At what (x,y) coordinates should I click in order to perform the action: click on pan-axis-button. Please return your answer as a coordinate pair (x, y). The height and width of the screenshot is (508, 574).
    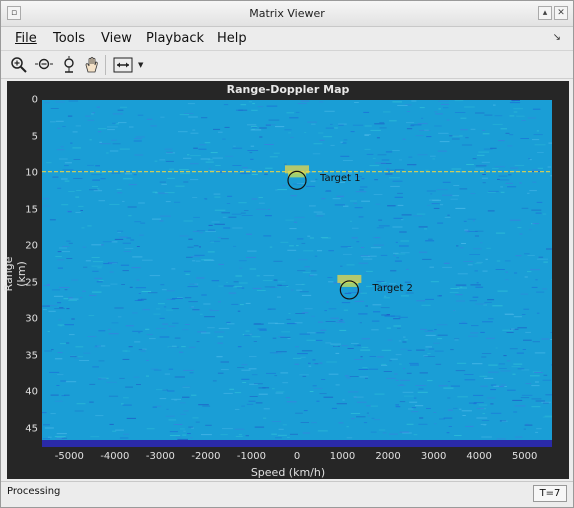
    Looking at the image, I should click on (69, 65).